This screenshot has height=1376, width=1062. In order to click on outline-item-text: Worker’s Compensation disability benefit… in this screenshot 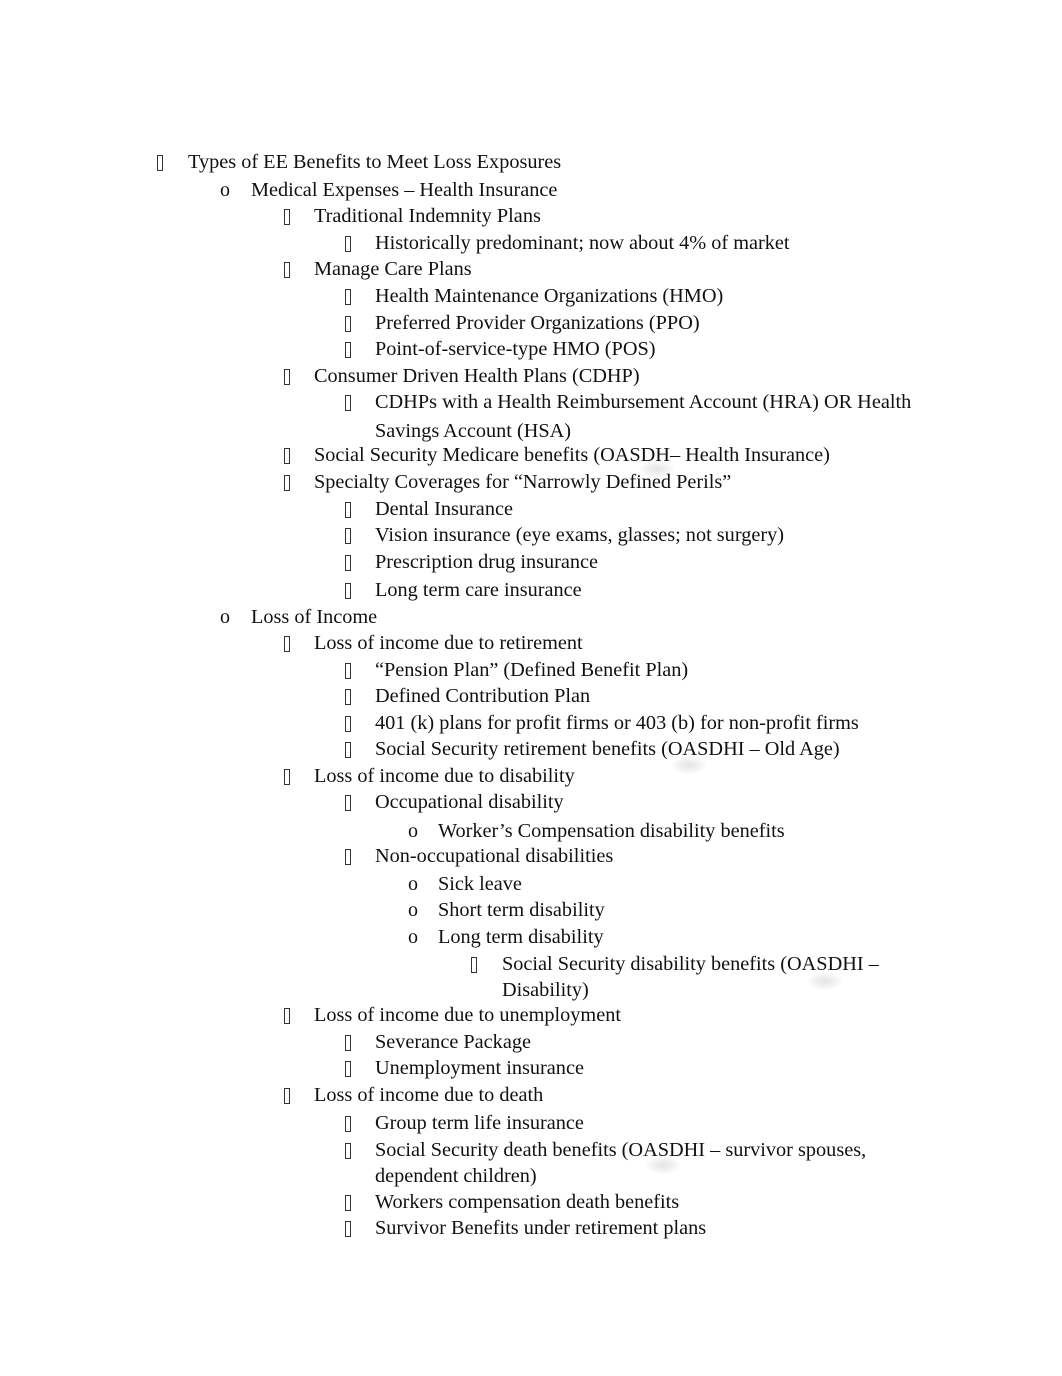, I will do `click(611, 831)`.